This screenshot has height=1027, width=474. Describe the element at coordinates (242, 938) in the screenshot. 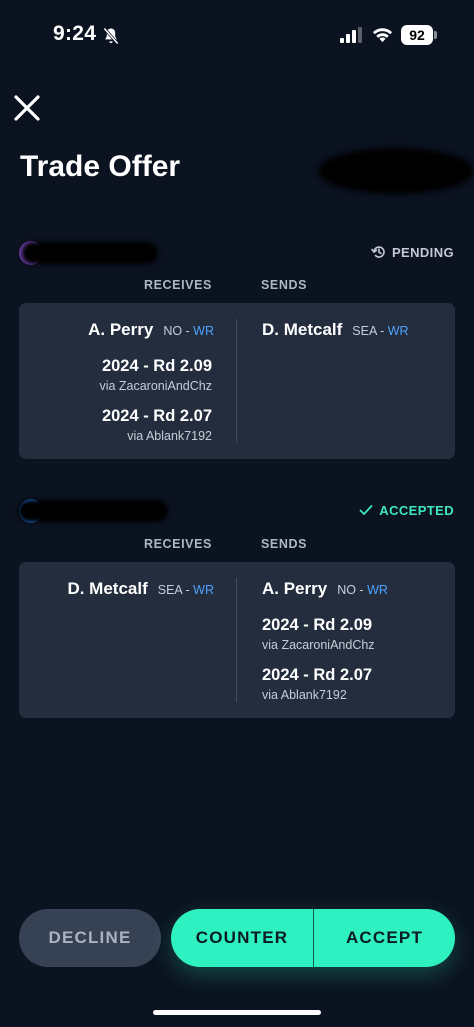

I see `counter-button: COUNTER` at that location.